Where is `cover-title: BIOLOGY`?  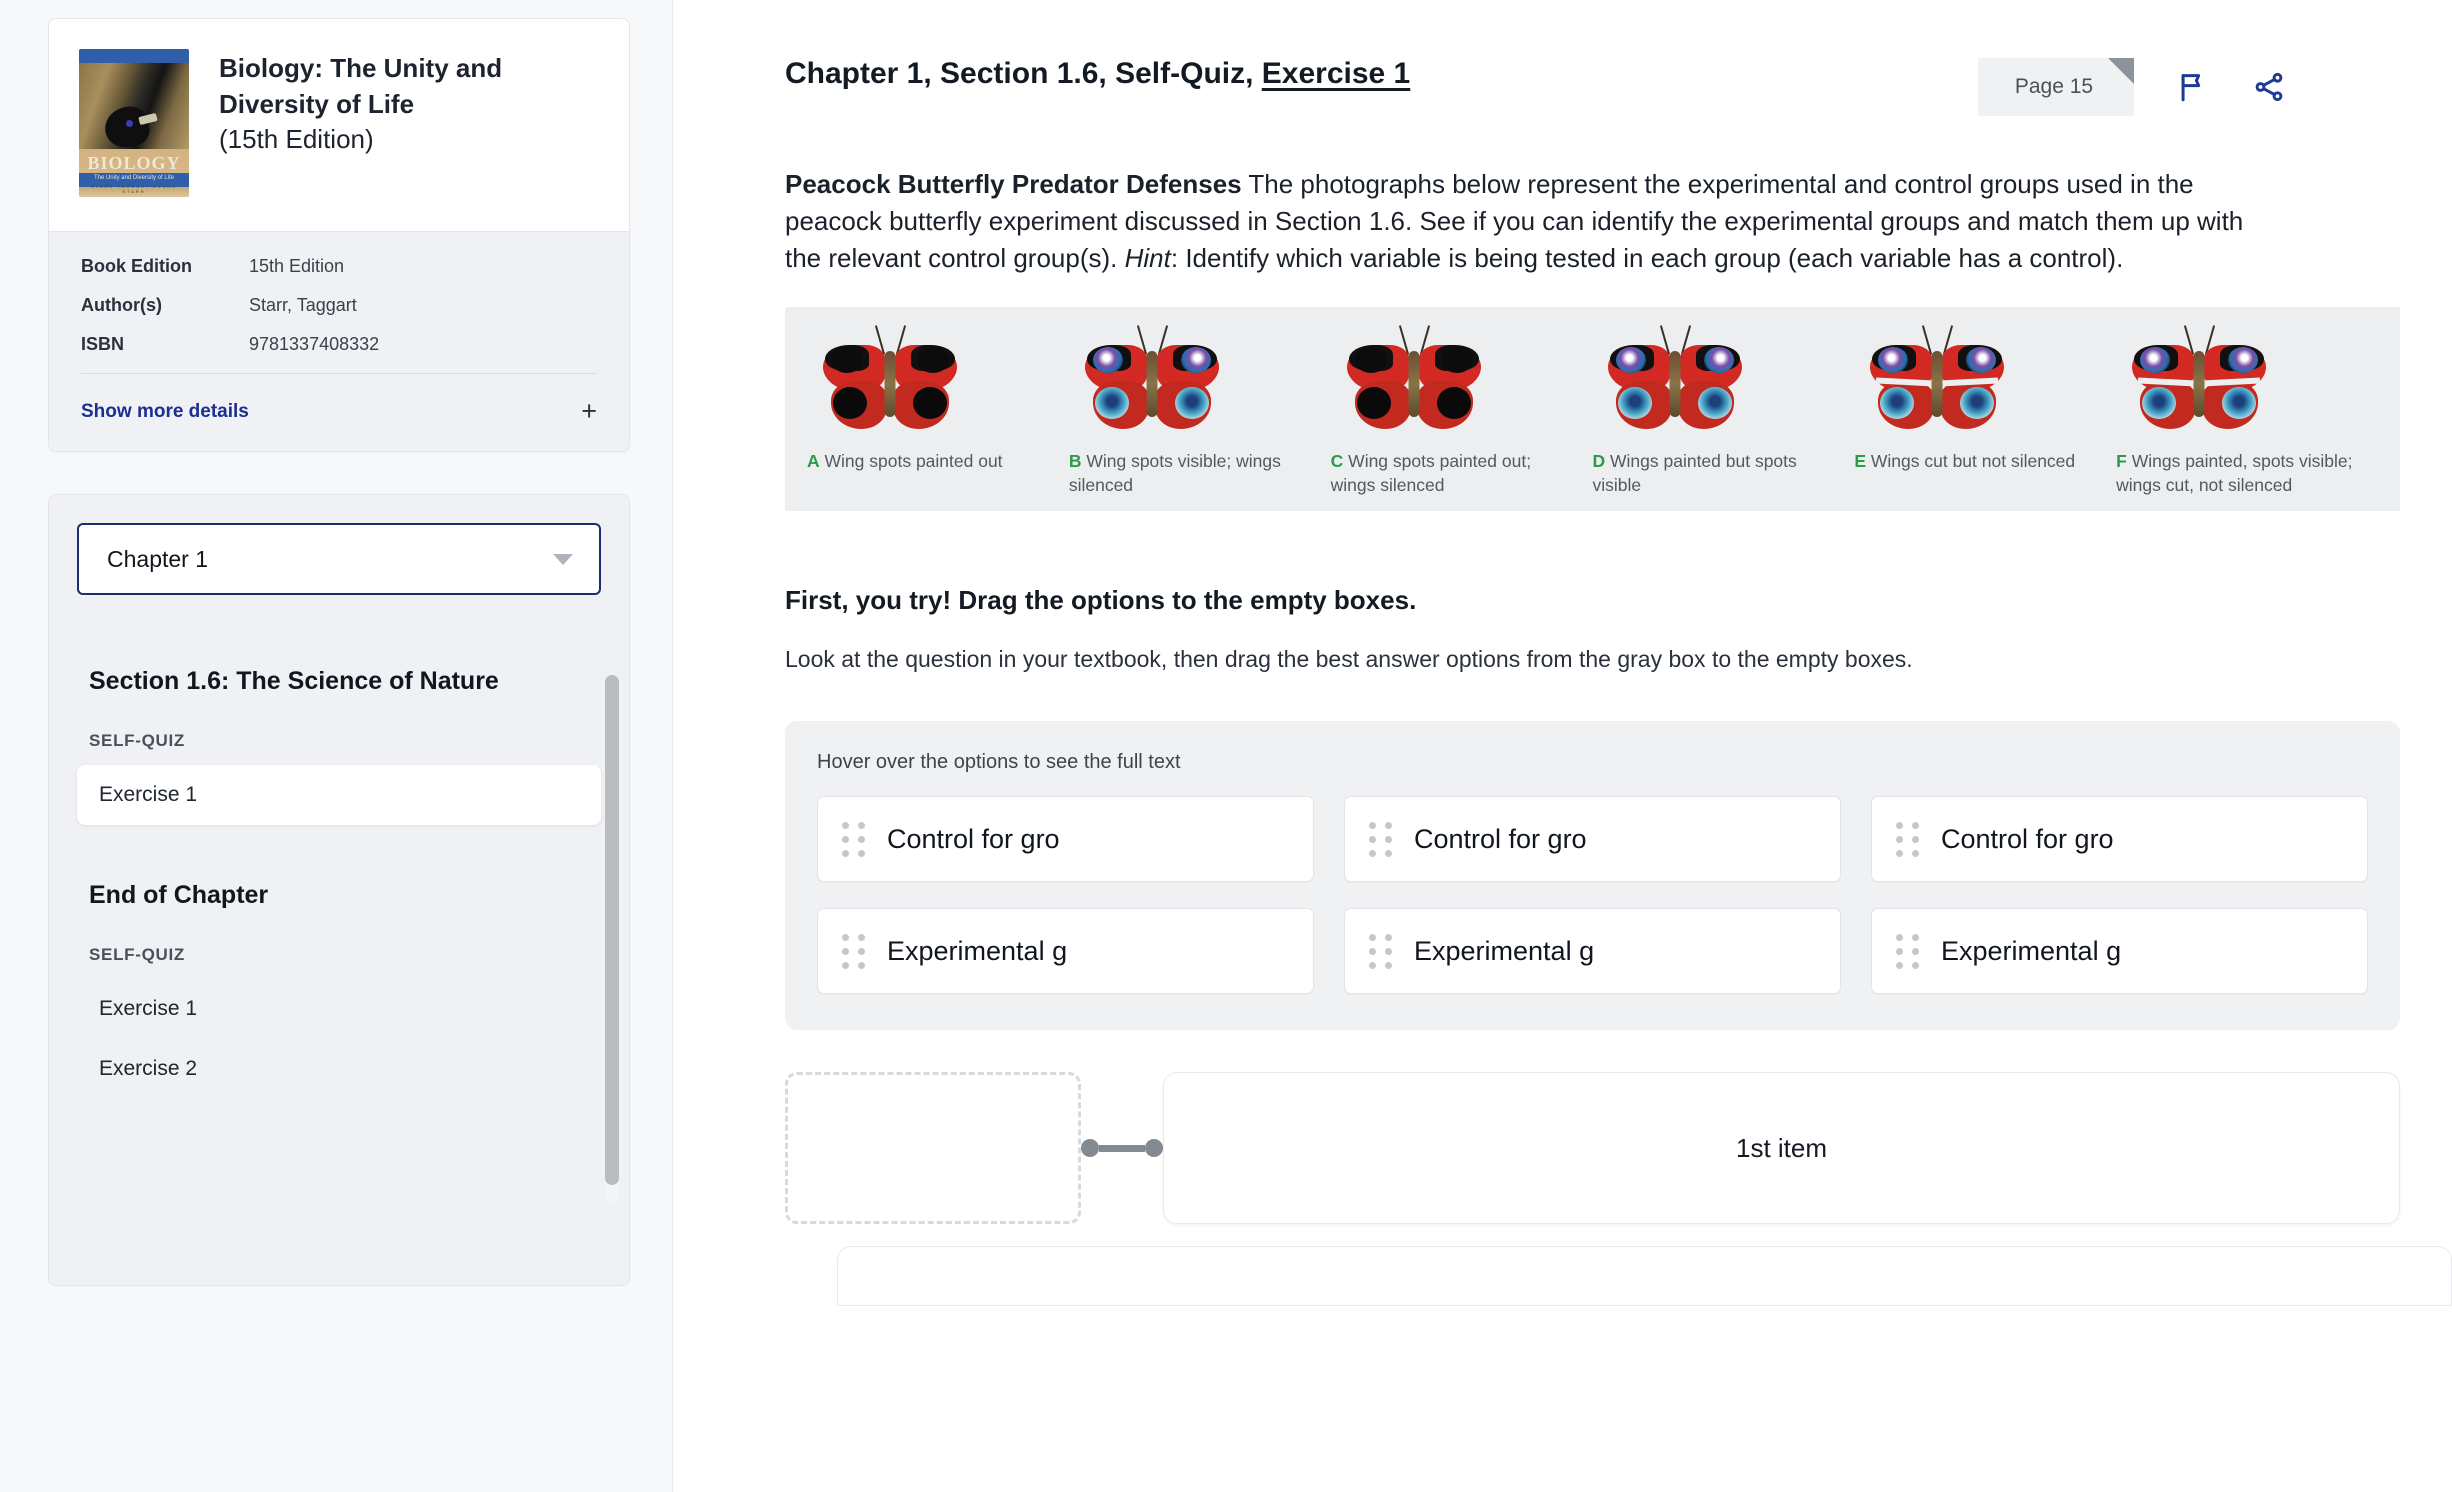
cover-title: BIOLOGY is located at coordinates (134, 163).